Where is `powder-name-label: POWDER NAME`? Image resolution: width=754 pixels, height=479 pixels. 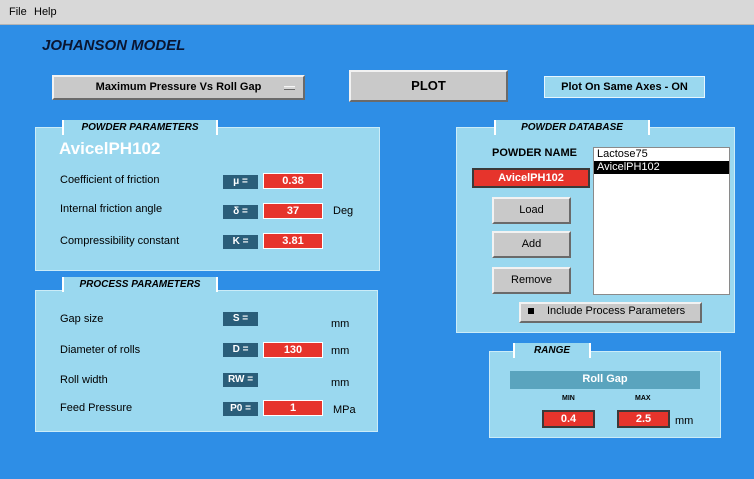
powder-name-label: POWDER NAME is located at coordinates (534, 153).